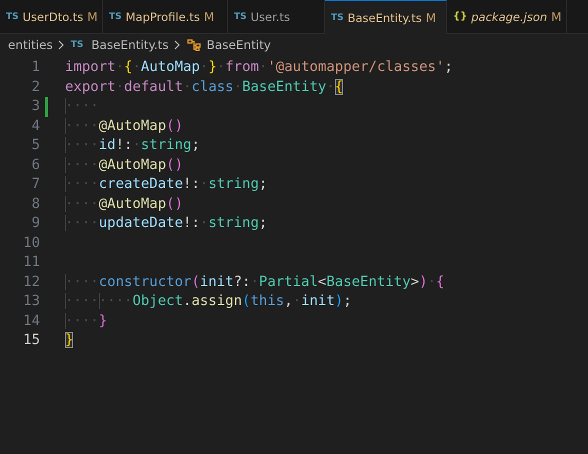  Describe the element at coordinates (107, 145) in the screenshot. I see `code-token: id` at that location.